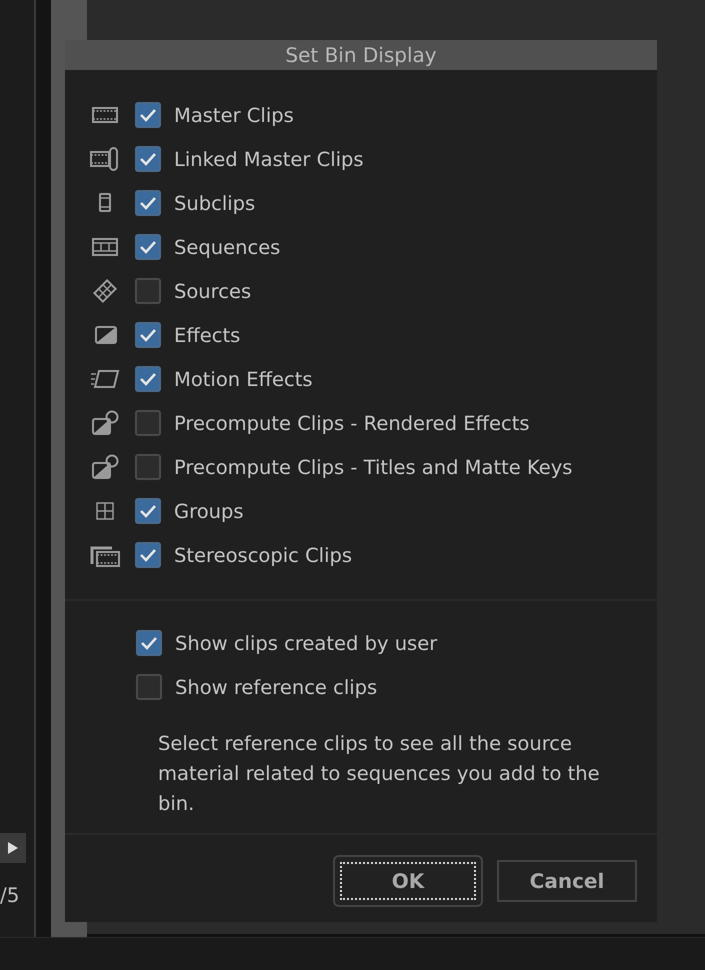  I want to click on checkbox-label: Master Clips, so click(234, 115).